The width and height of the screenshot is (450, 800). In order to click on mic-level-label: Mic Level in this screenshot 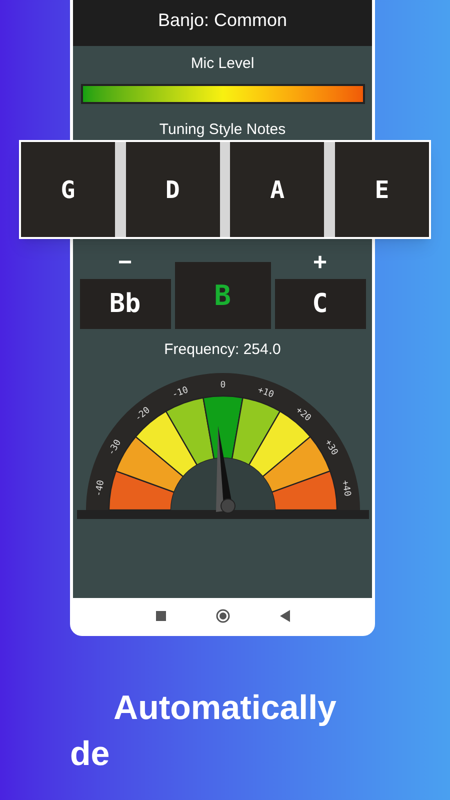, I will do `click(222, 64)`.